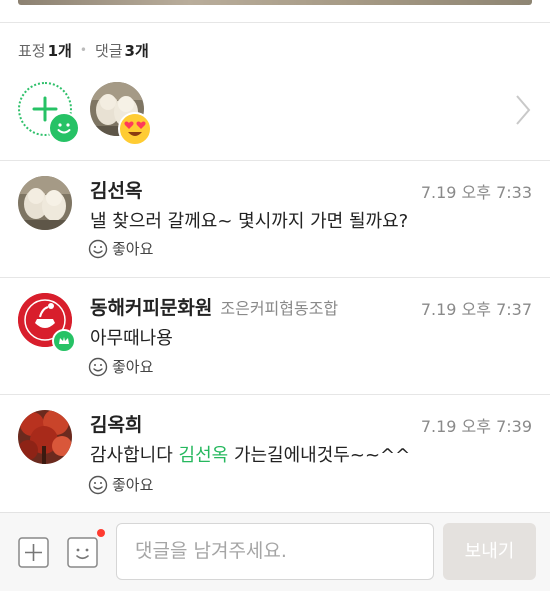 The image size is (550, 591). What do you see at coordinates (275, 117) in the screenshot?
I see `reactions-row` at bounding box center [275, 117].